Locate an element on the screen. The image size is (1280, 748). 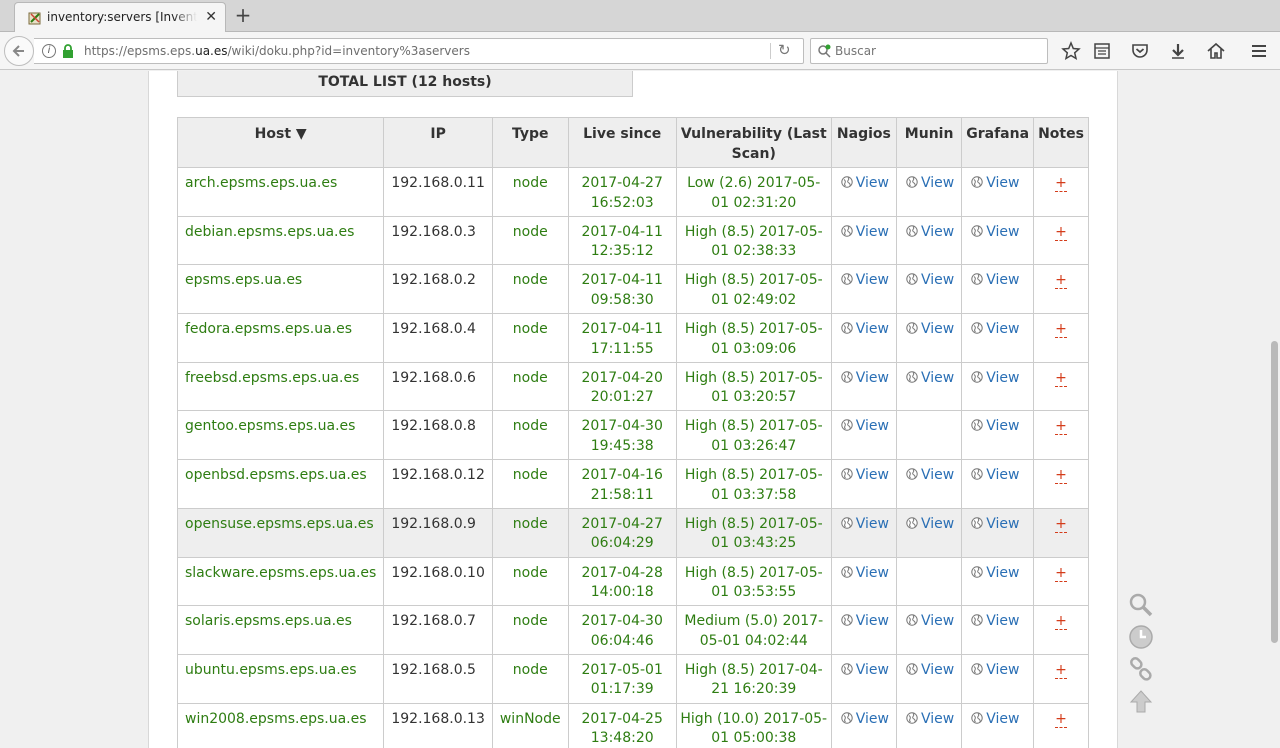
host-link: gentoo.epsms.eps.ua.es is located at coordinates (270, 426).